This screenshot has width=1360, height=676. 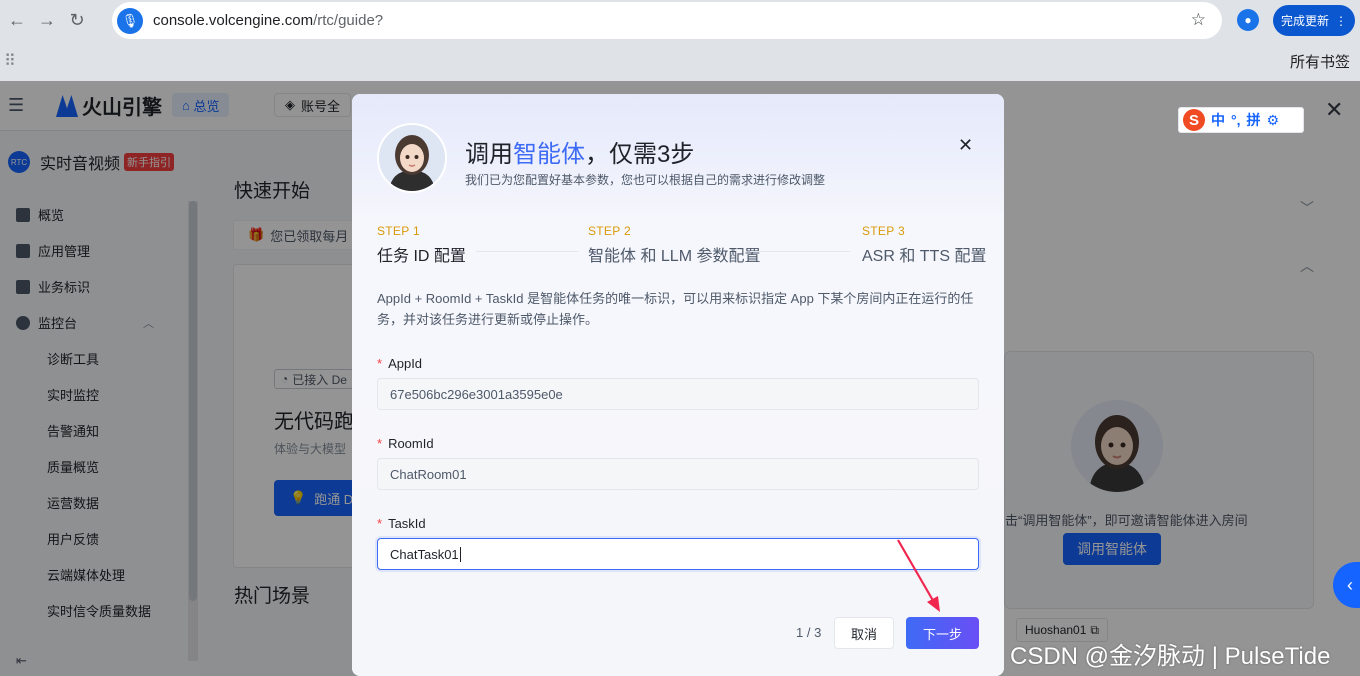 What do you see at coordinates (680, 61) in the screenshot?
I see `bookmarks-bar: ⠿ 所有书签` at bounding box center [680, 61].